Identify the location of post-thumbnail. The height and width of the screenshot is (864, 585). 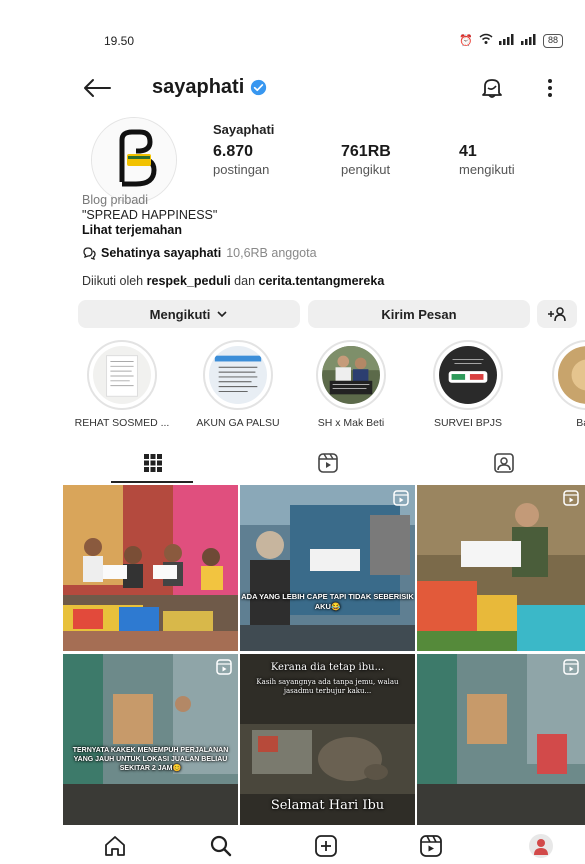
(150, 568).